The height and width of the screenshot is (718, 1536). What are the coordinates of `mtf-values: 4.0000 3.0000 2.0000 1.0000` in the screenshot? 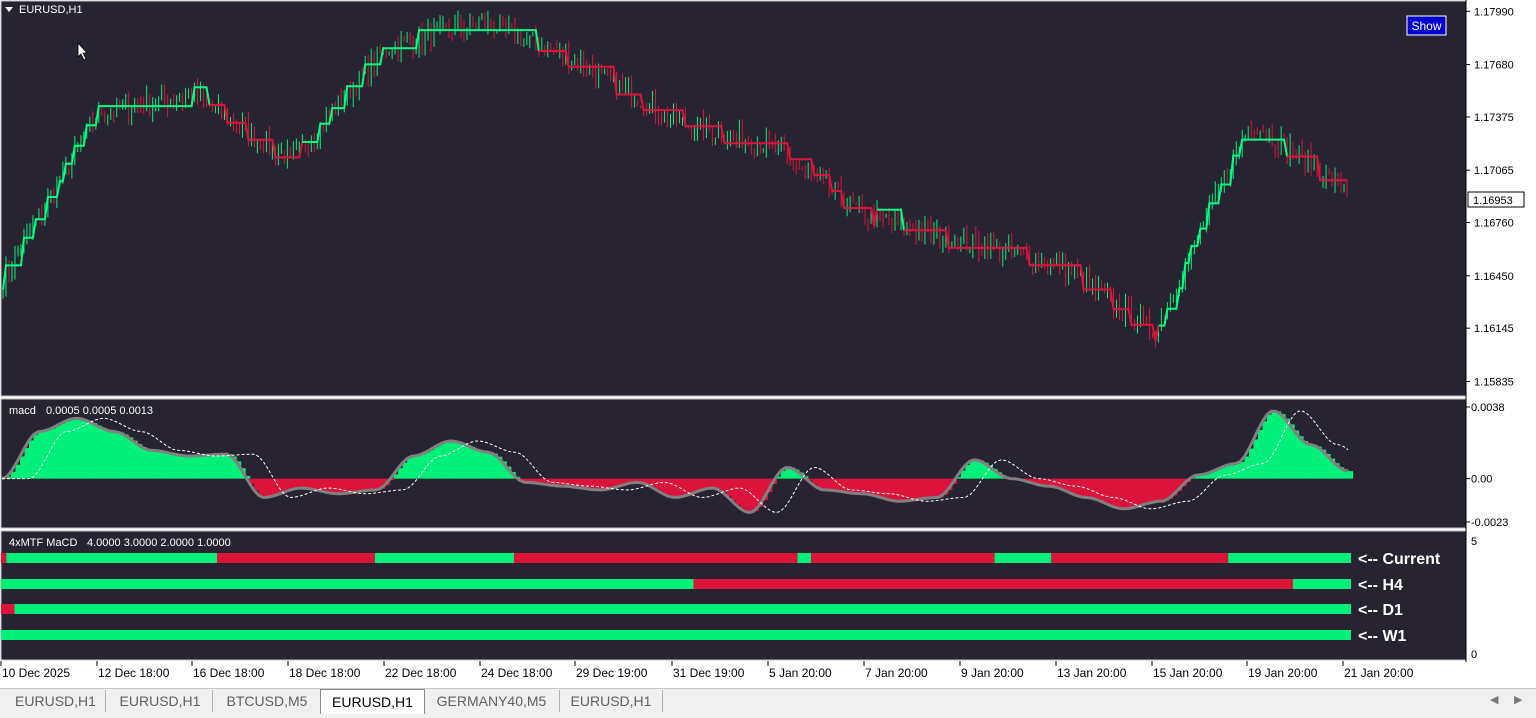 It's located at (159, 543).